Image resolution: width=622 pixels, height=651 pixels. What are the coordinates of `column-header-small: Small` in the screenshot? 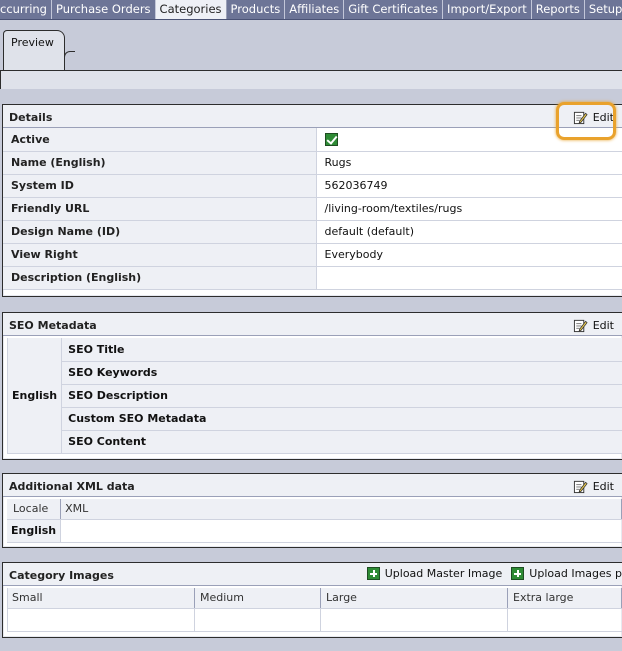 It's located at (101, 598).